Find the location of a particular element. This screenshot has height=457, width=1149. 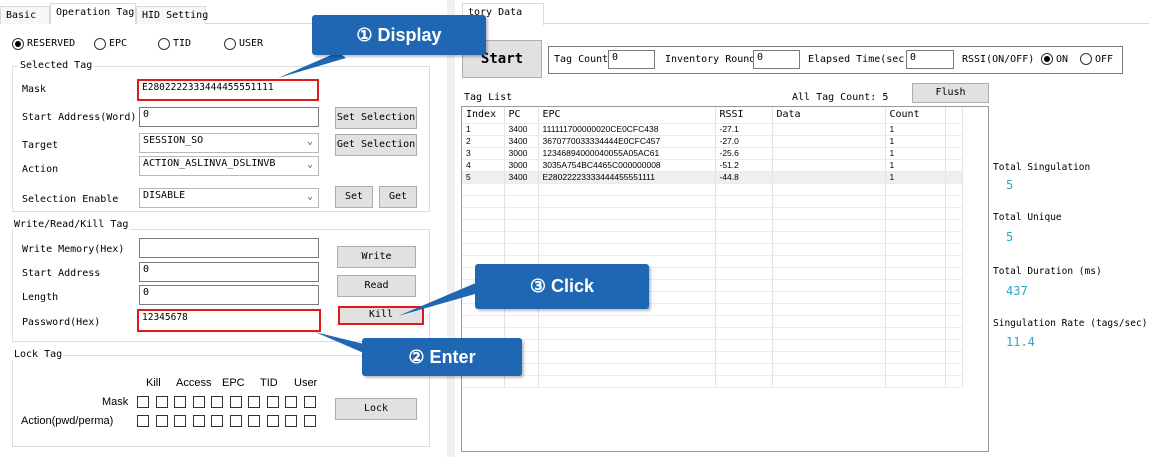

callout-click: ③ Click is located at coordinates (562, 286).